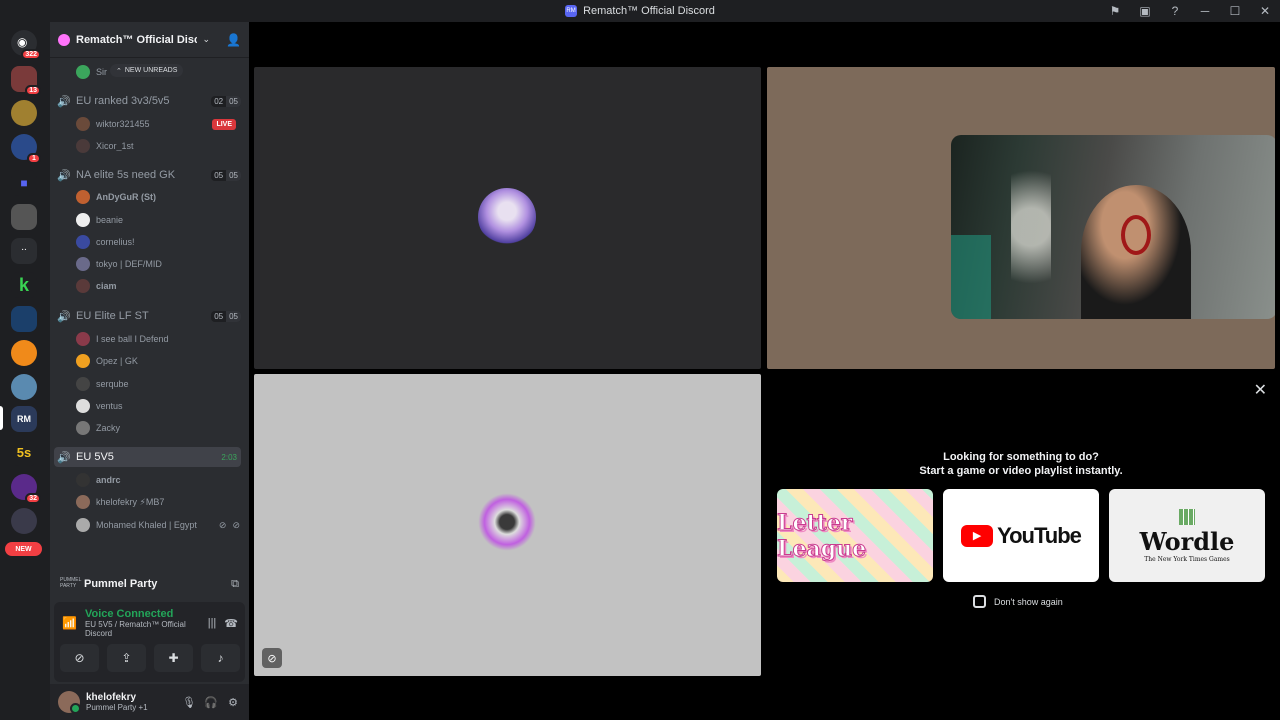 Image resolution: width=1280 pixels, height=720 pixels. I want to click on camera-off-button: ⊘, so click(79, 658).